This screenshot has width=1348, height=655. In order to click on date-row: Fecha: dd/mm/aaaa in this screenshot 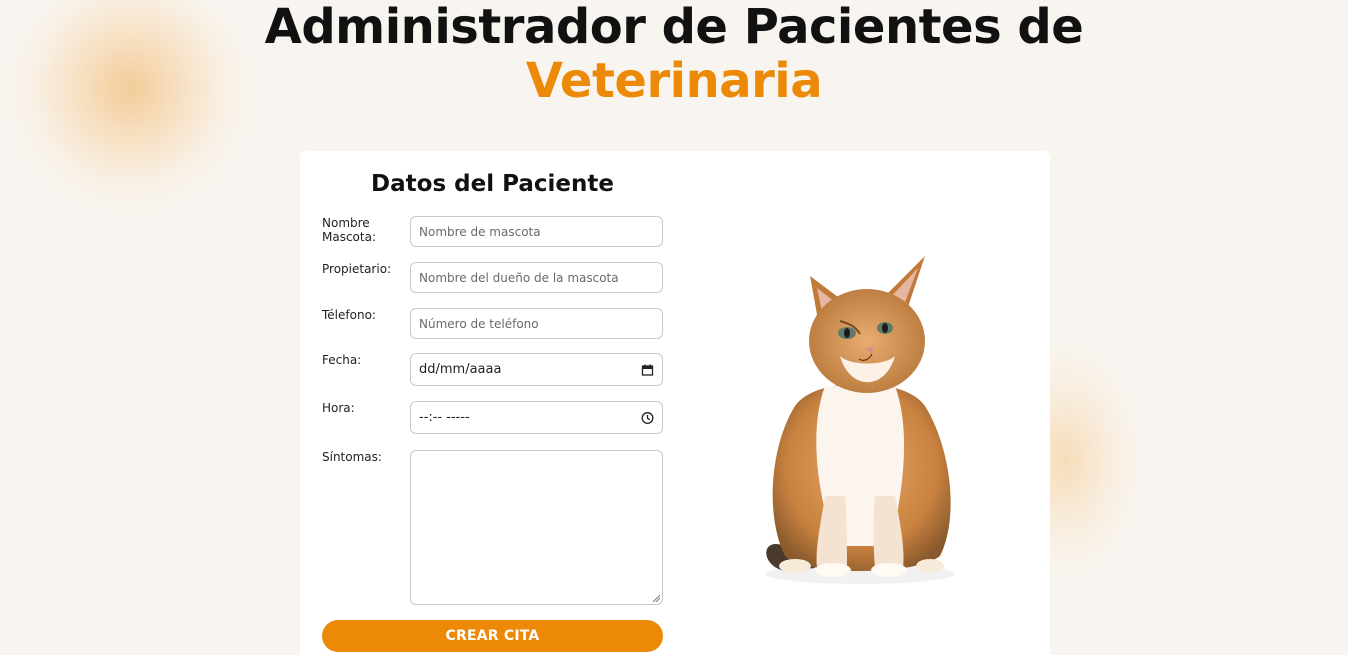, I will do `click(492, 370)`.